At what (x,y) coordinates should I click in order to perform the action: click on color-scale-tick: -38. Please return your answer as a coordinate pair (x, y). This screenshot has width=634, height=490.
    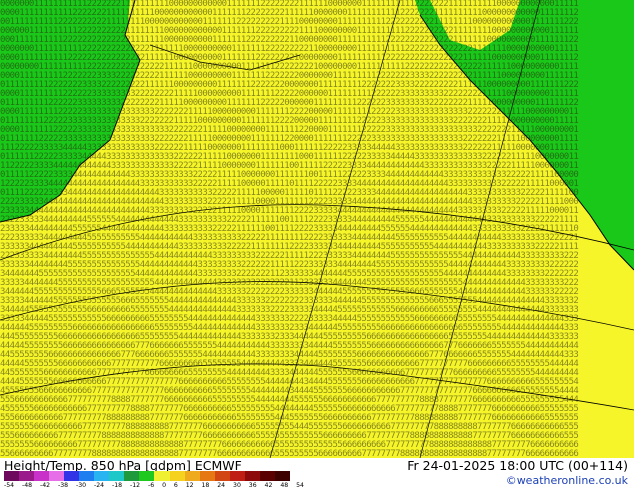
    Looking at the image, I should click on (63, 485).